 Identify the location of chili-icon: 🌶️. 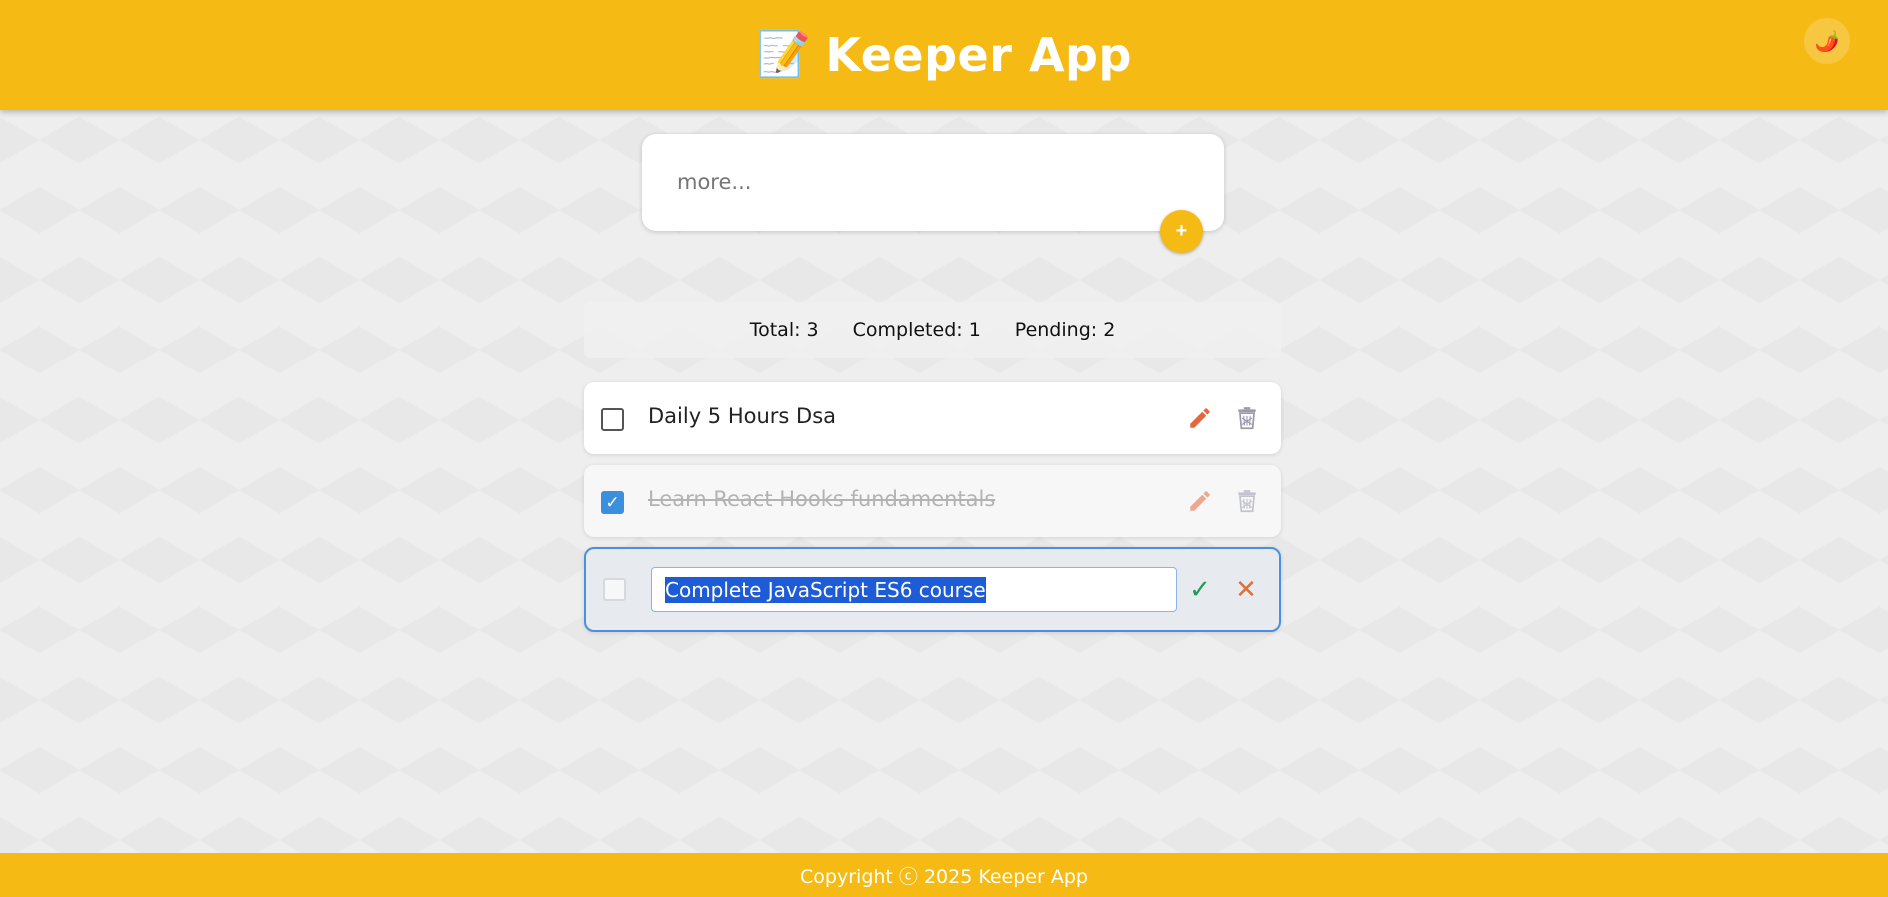
(1827, 41).